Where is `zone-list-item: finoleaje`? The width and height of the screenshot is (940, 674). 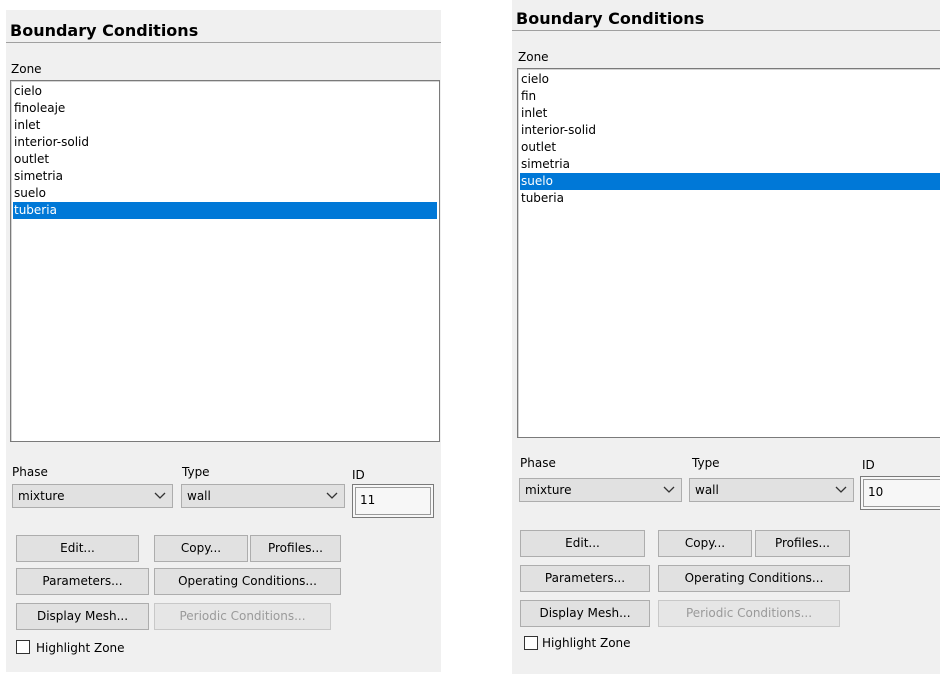 zone-list-item: finoleaje is located at coordinates (225, 108).